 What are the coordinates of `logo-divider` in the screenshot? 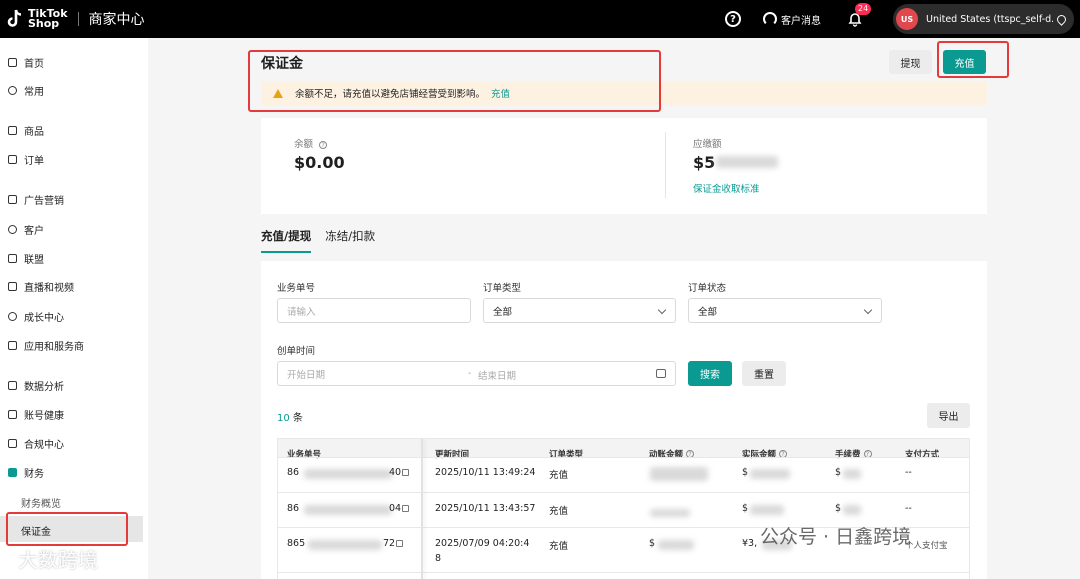 It's located at (78, 19).